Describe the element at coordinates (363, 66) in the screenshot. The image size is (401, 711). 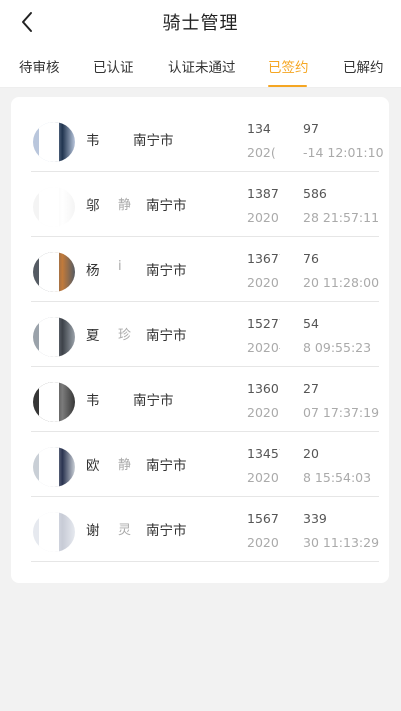
I see `tab-terminated: 已解约` at that location.